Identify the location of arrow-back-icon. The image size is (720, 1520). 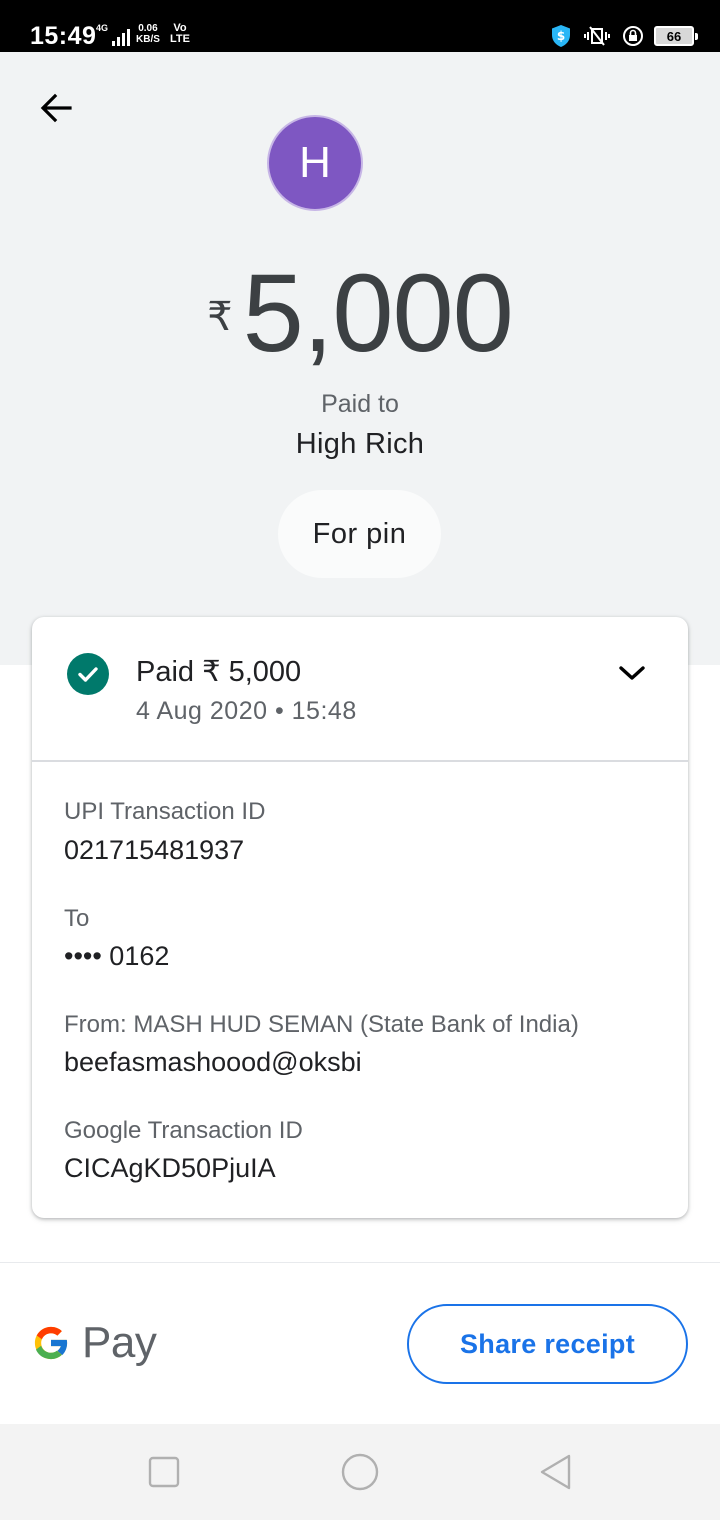
(56, 108).